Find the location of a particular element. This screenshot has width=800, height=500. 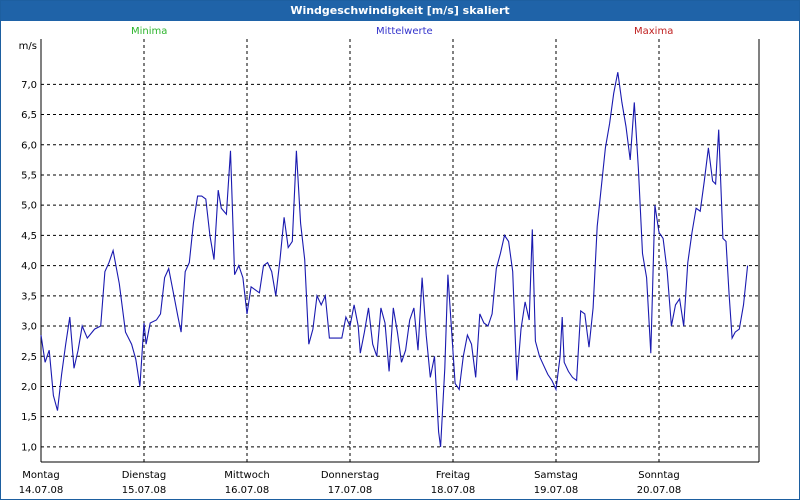

x-tick-date: 18.07.08 is located at coordinates (453, 490).